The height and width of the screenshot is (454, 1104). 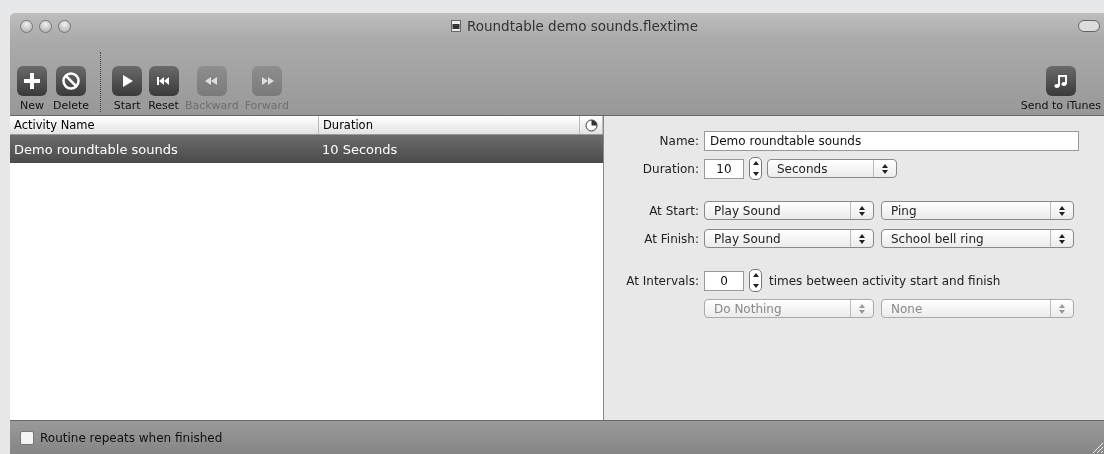 What do you see at coordinates (96, 149) in the screenshot?
I see `table-cell-text: Demo roundtable sounds` at bounding box center [96, 149].